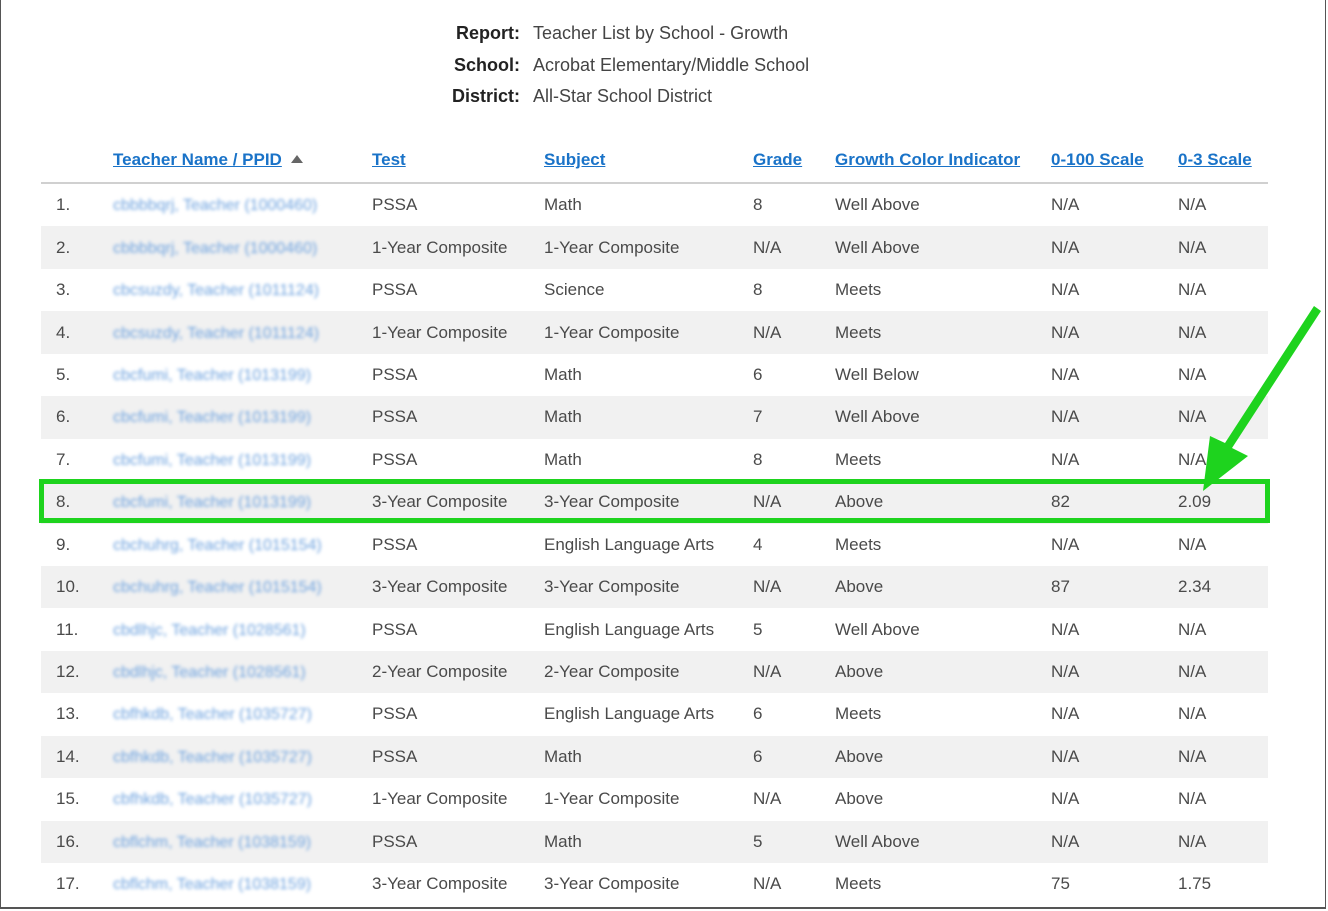 This screenshot has height=911, width=1328. I want to click on scale100-cell: 82, so click(1114, 502).